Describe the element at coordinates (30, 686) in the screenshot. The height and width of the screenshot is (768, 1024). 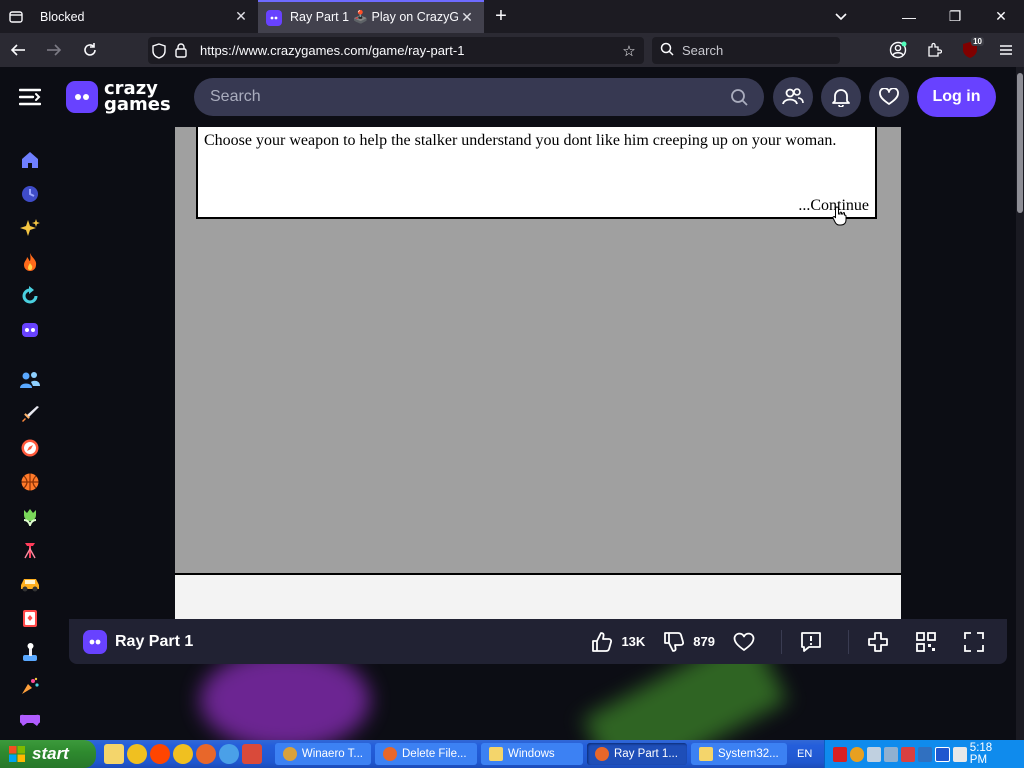
I see `sidebar-item-casual` at that location.